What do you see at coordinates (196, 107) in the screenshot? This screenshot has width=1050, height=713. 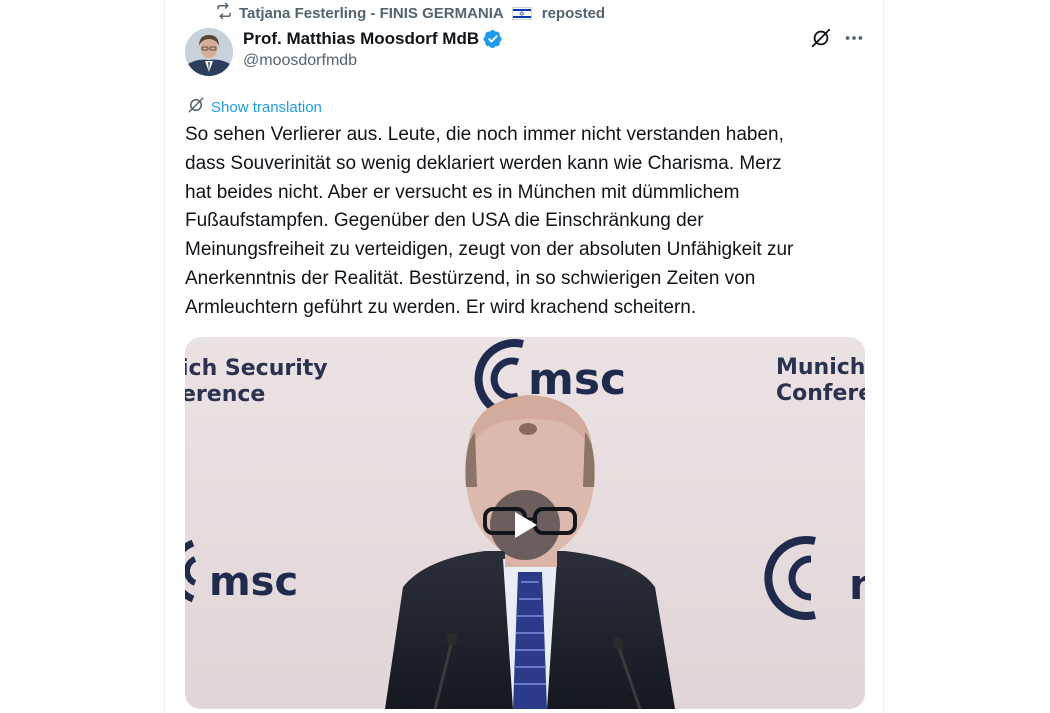 I see `translate-icon` at bounding box center [196, 107].